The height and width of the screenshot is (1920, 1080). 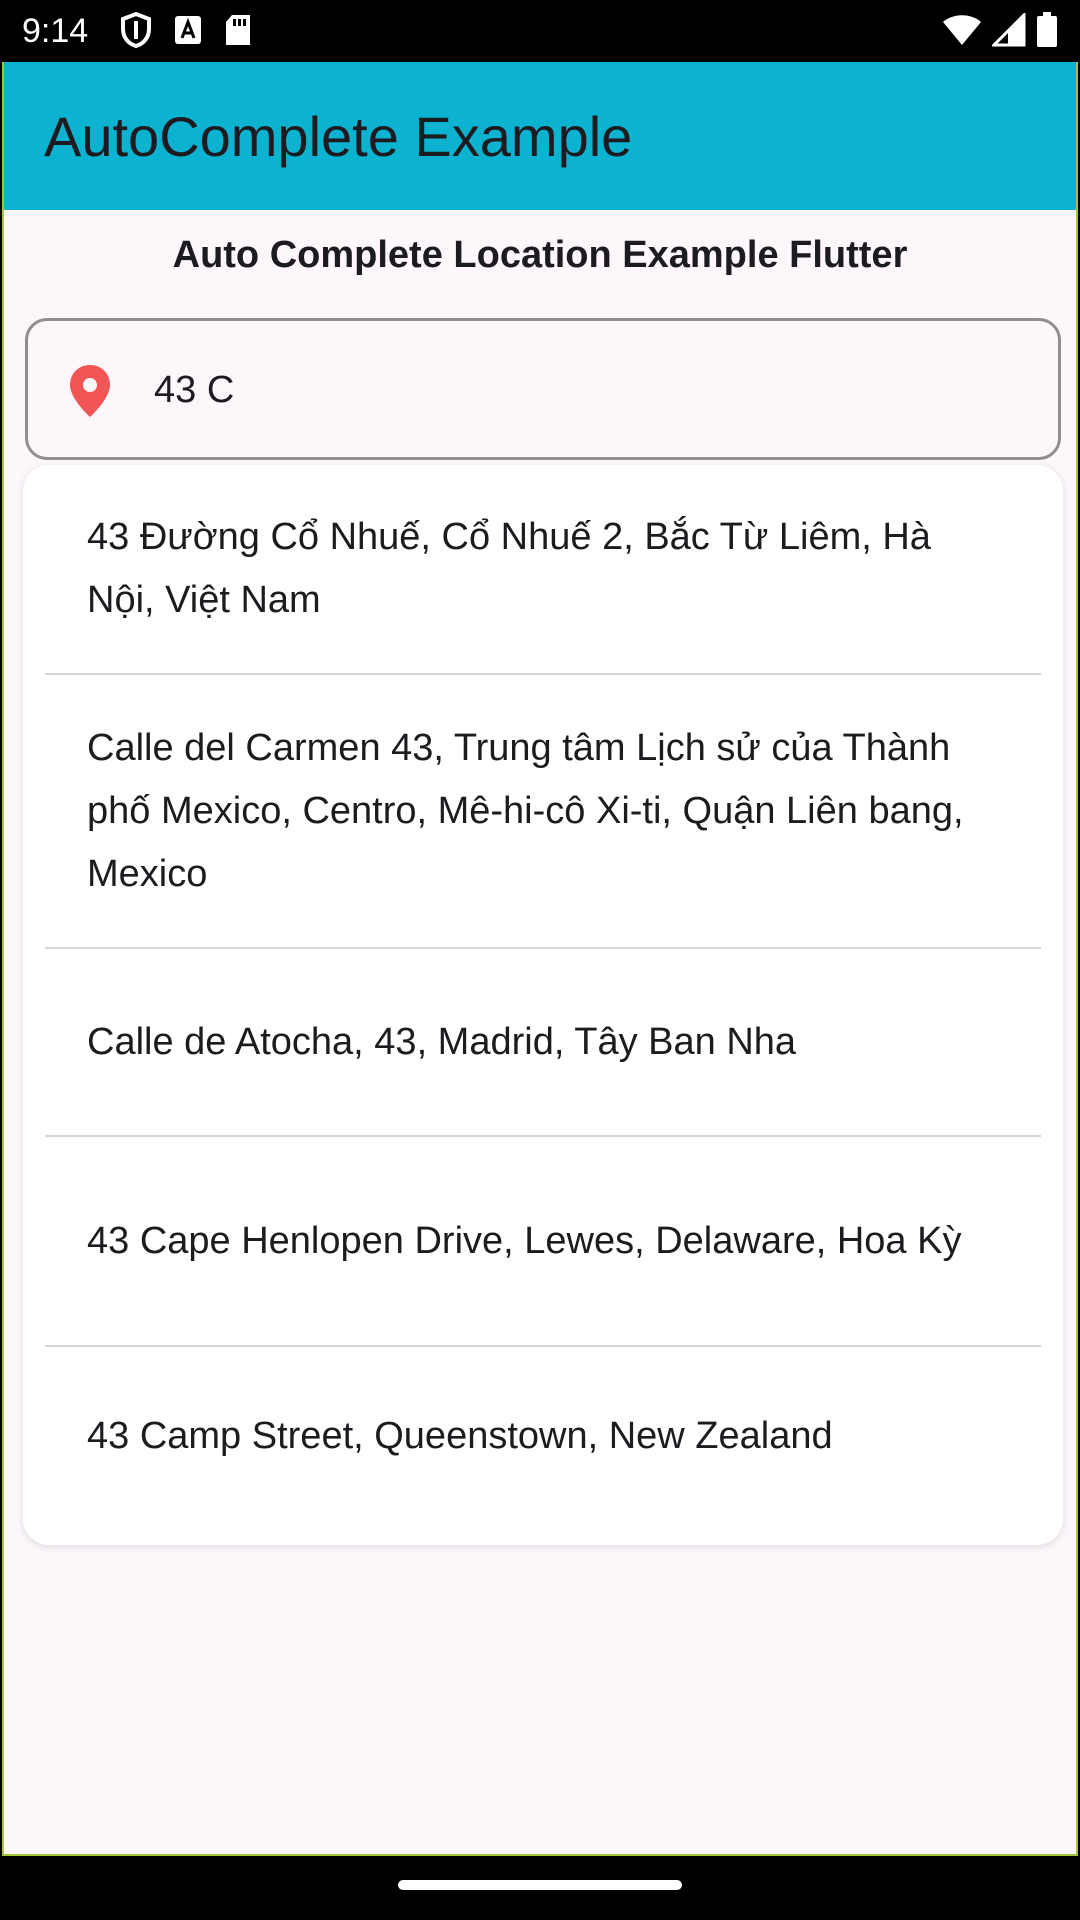 What do you see at coordinates (1047, 30) in the screenshot?
I see `battery-icon` at bounding box center [1047, 30].